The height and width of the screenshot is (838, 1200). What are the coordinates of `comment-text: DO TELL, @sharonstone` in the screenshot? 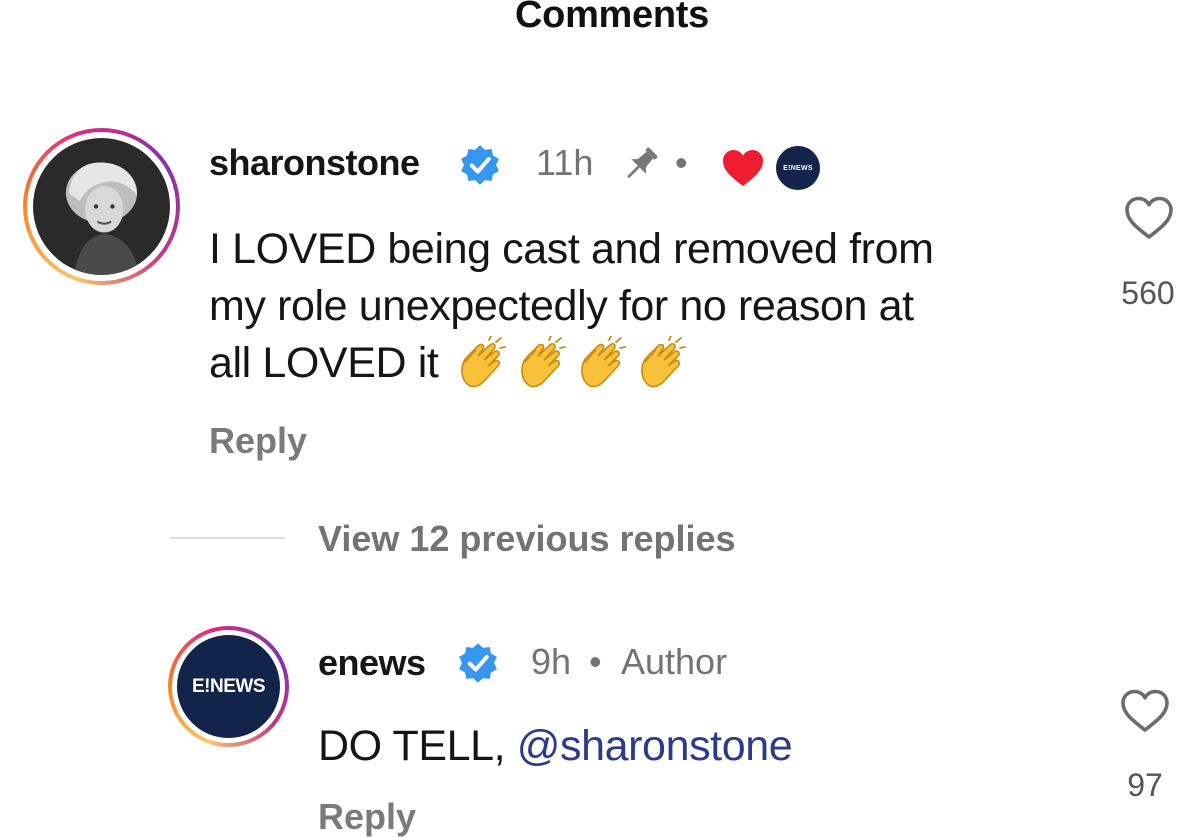 It's located at (555, 746).